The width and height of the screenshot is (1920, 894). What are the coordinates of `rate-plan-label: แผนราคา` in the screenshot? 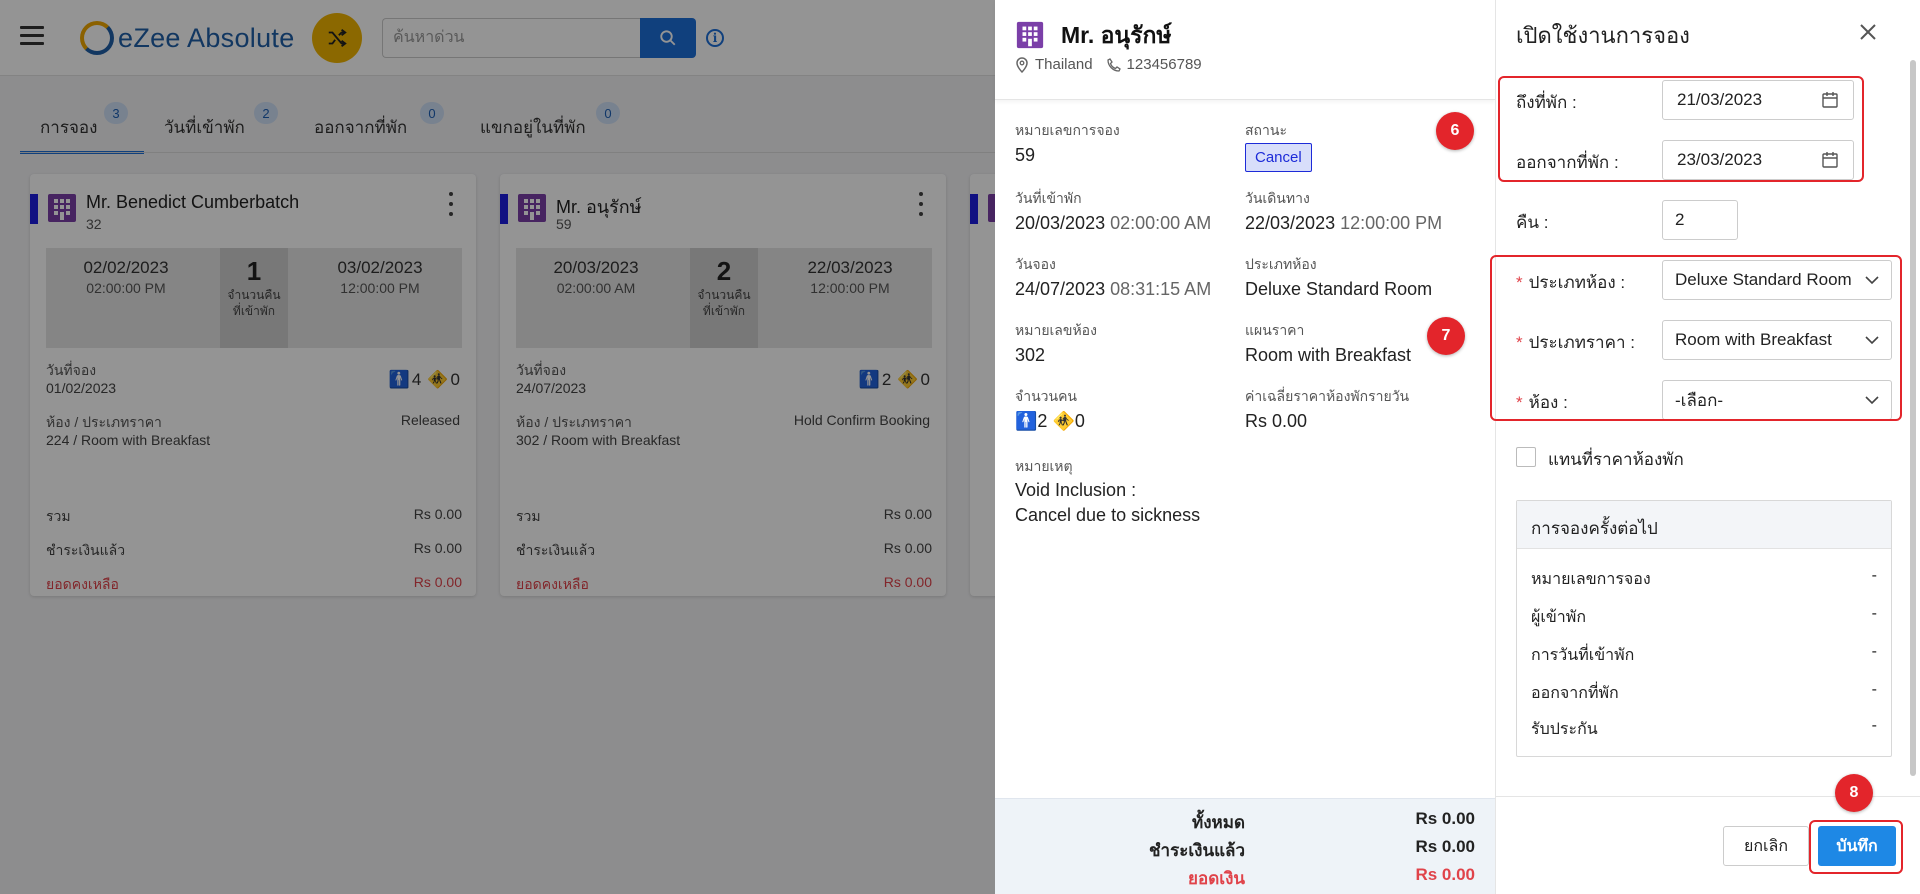 It's located at (1275, 330).